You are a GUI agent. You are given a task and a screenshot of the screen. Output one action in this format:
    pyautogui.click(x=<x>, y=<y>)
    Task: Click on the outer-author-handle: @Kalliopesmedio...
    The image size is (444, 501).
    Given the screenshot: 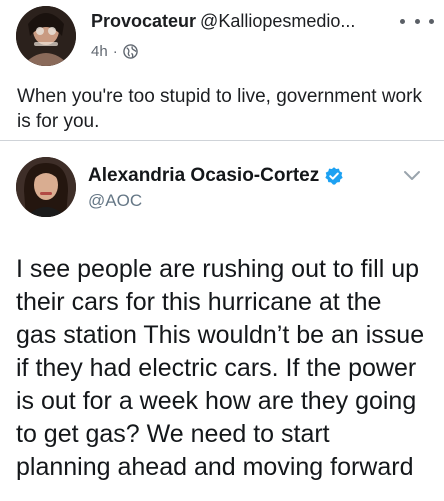 What is the action you would take?
    pyautogui.click(x=277, y=21)
    